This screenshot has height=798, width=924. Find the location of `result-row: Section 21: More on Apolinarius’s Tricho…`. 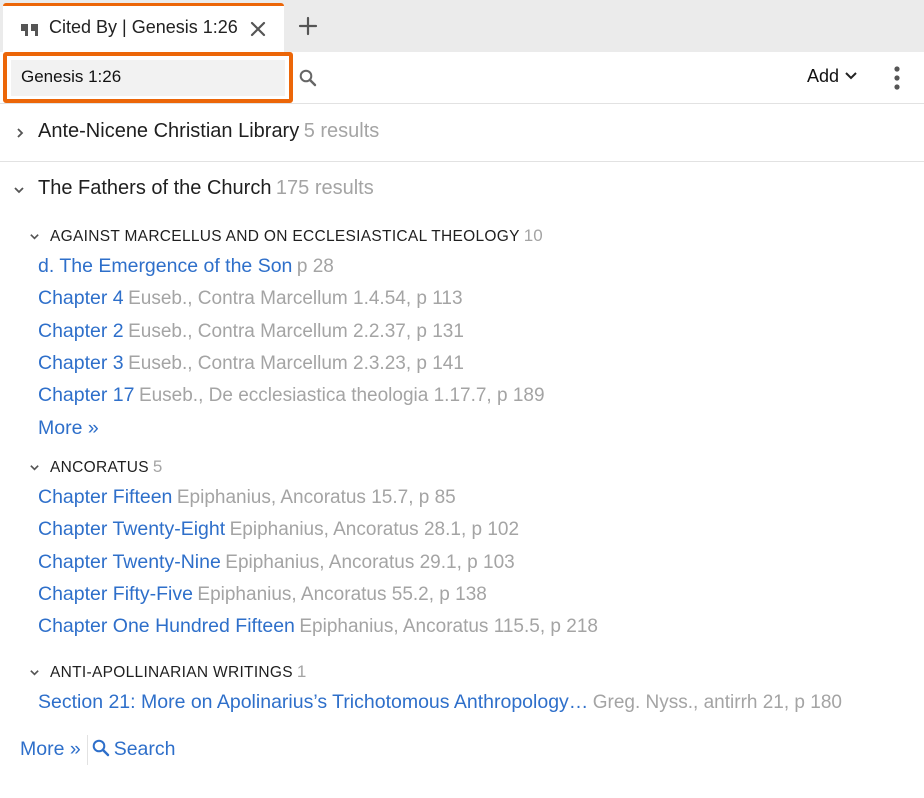

result-row: Section 21: More on Apolinarius’s Tricho… is located at coordinates (440, 702).